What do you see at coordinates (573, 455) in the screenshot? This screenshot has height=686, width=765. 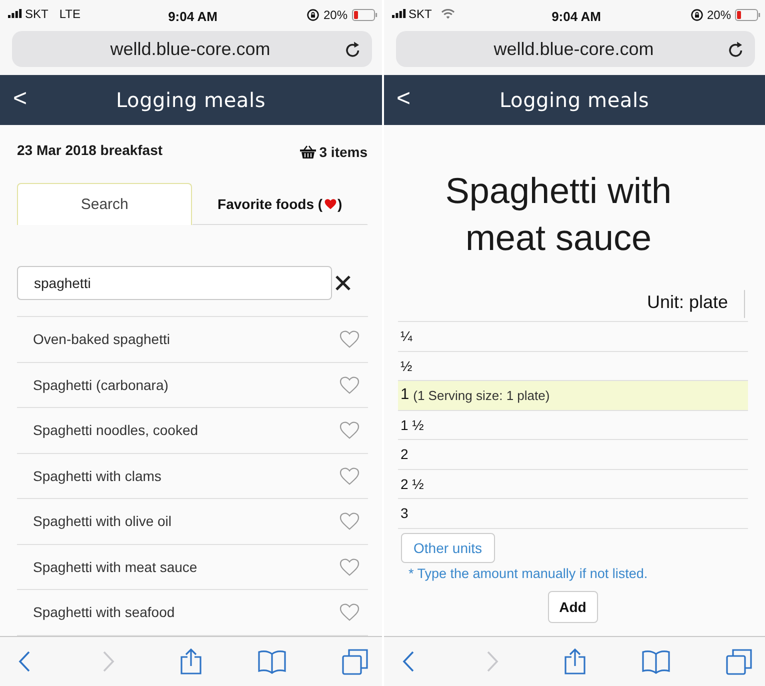 I see `amount-option: 2` at bounding box center [573, 455].